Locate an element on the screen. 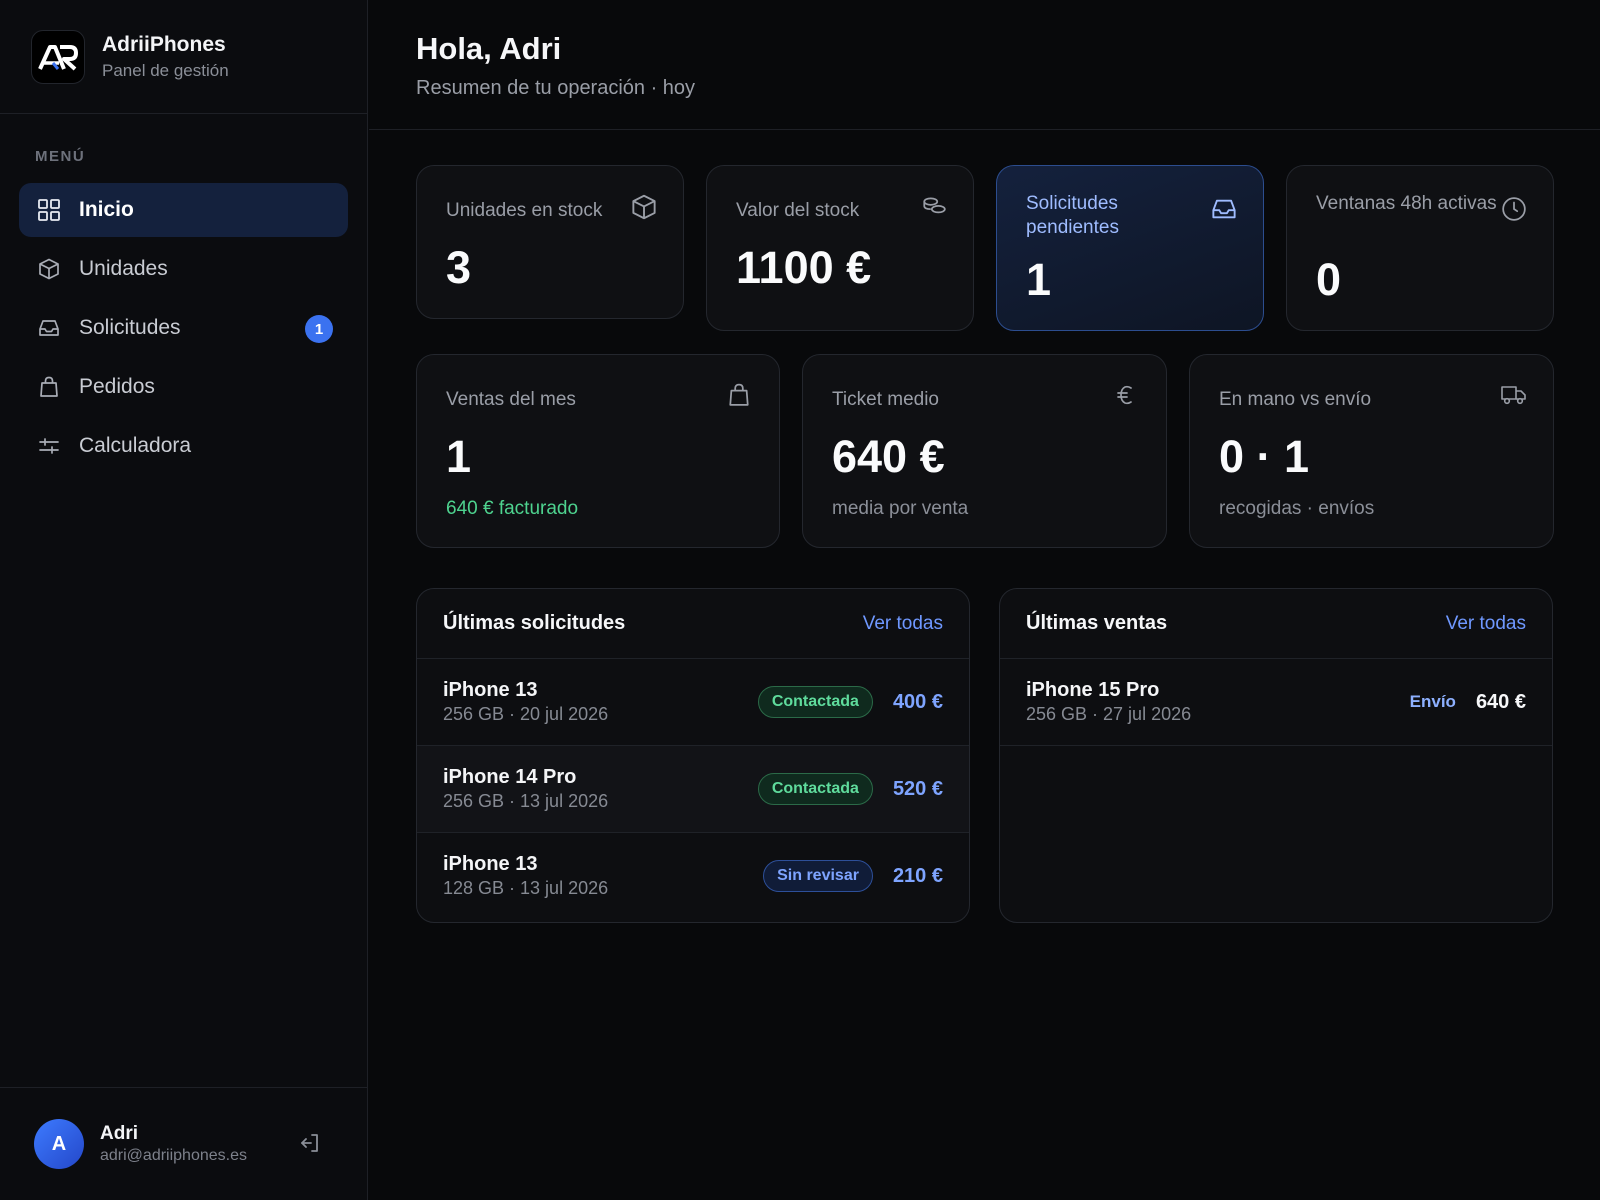 This screenshot has height=1200, width=1600. sliders-icon is located at coordinates (49, 446).